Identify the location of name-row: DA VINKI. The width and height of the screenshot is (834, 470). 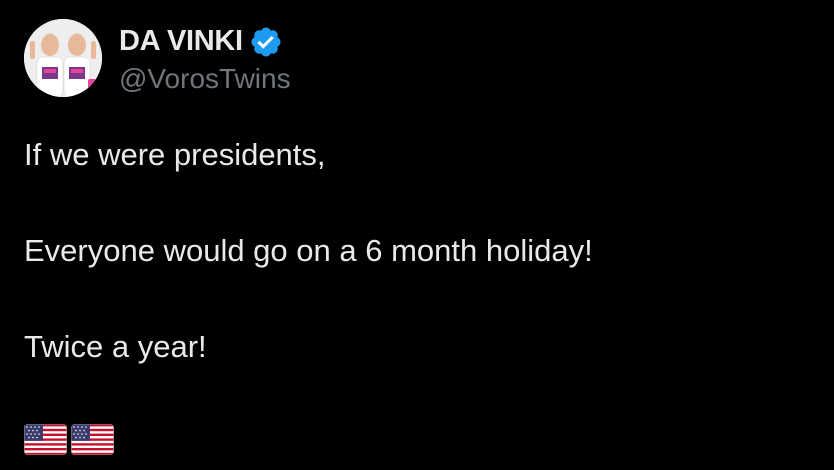
(205, 42).